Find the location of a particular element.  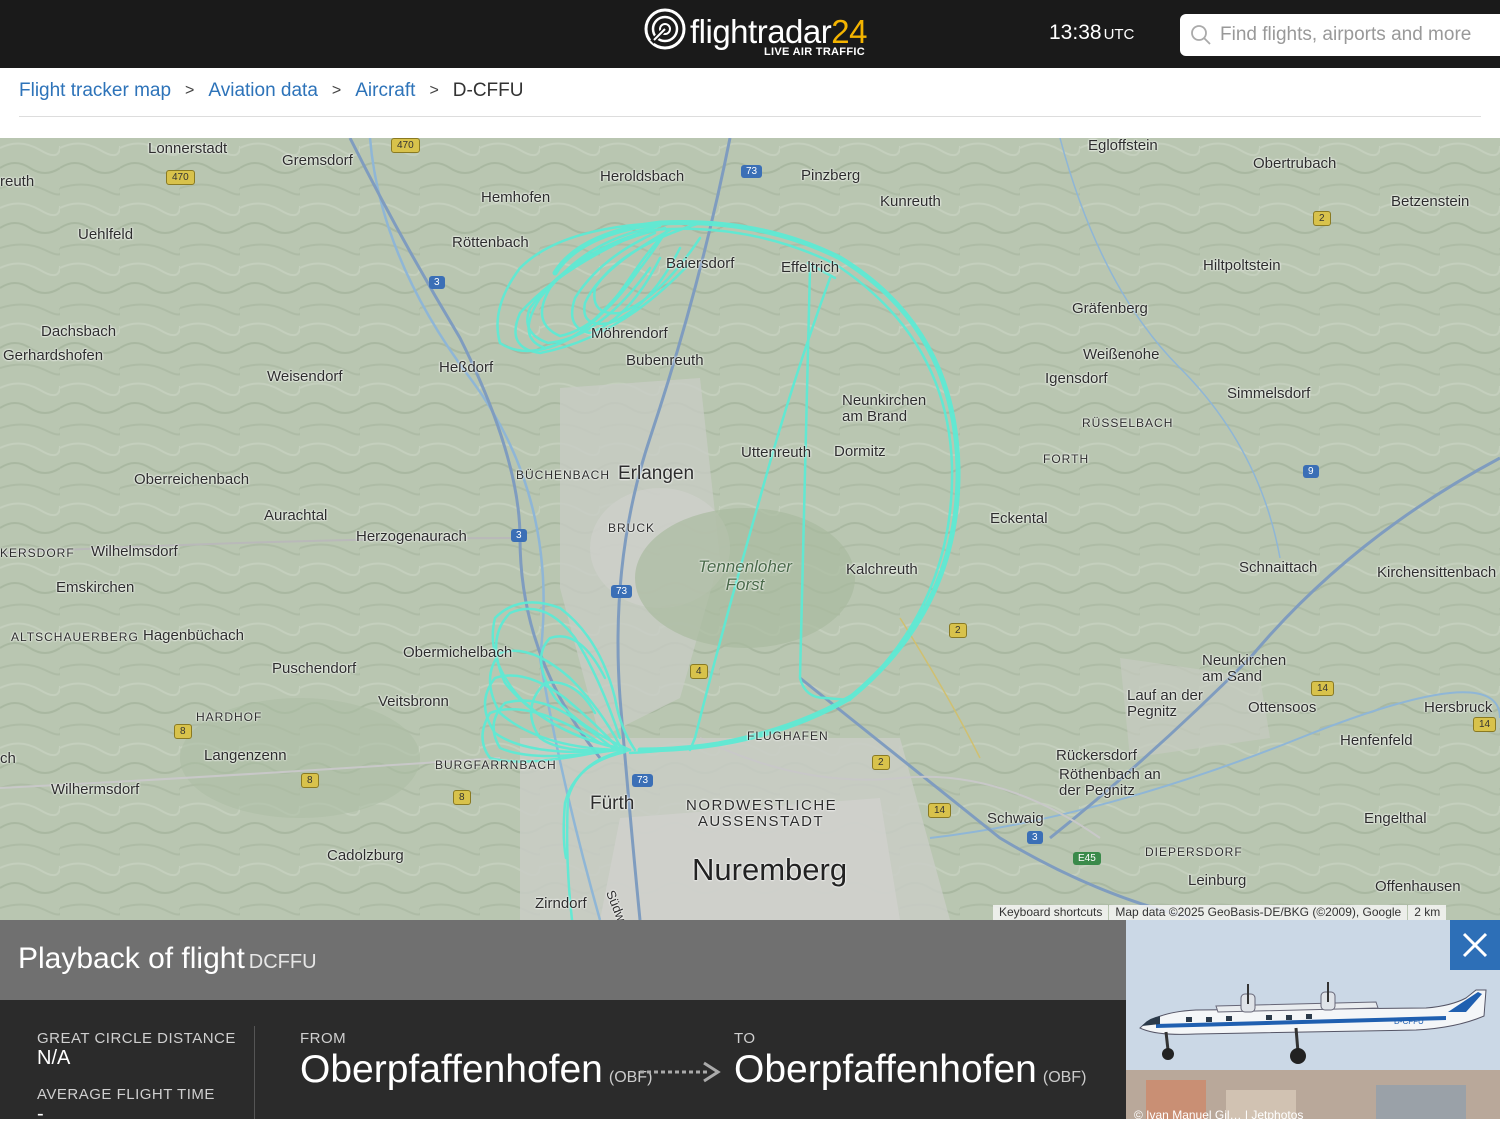

map-place-label: Hiltpoltstein is located at coordinates (1242, 265).